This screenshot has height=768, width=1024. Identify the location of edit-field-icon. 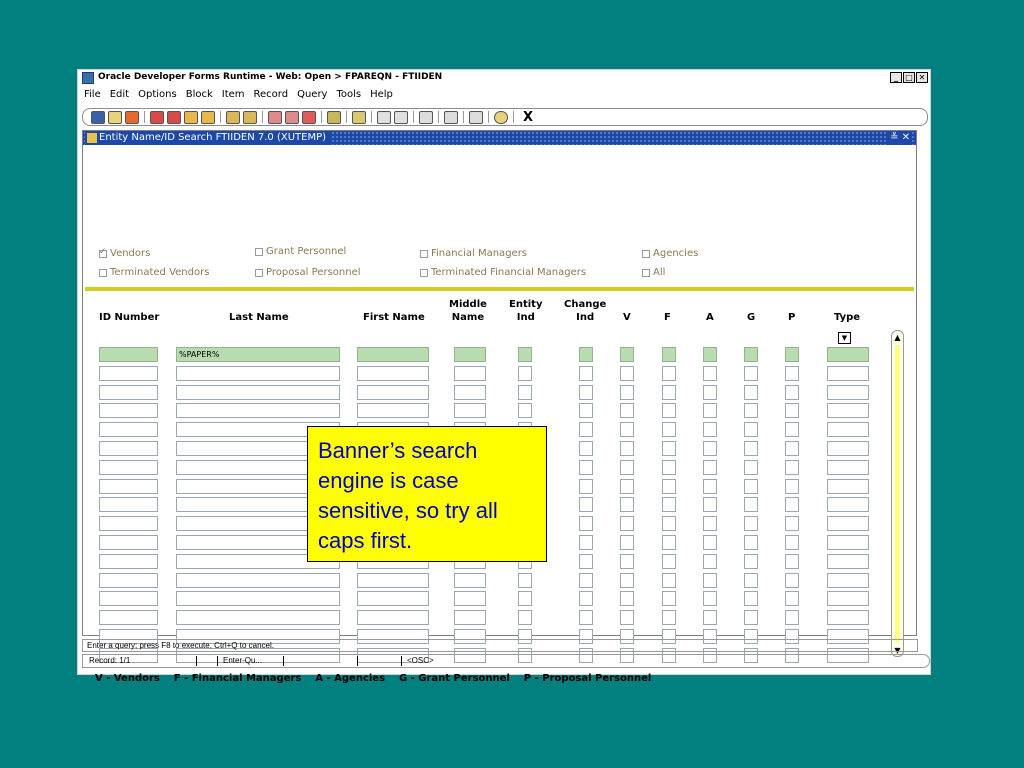
(359, 117).